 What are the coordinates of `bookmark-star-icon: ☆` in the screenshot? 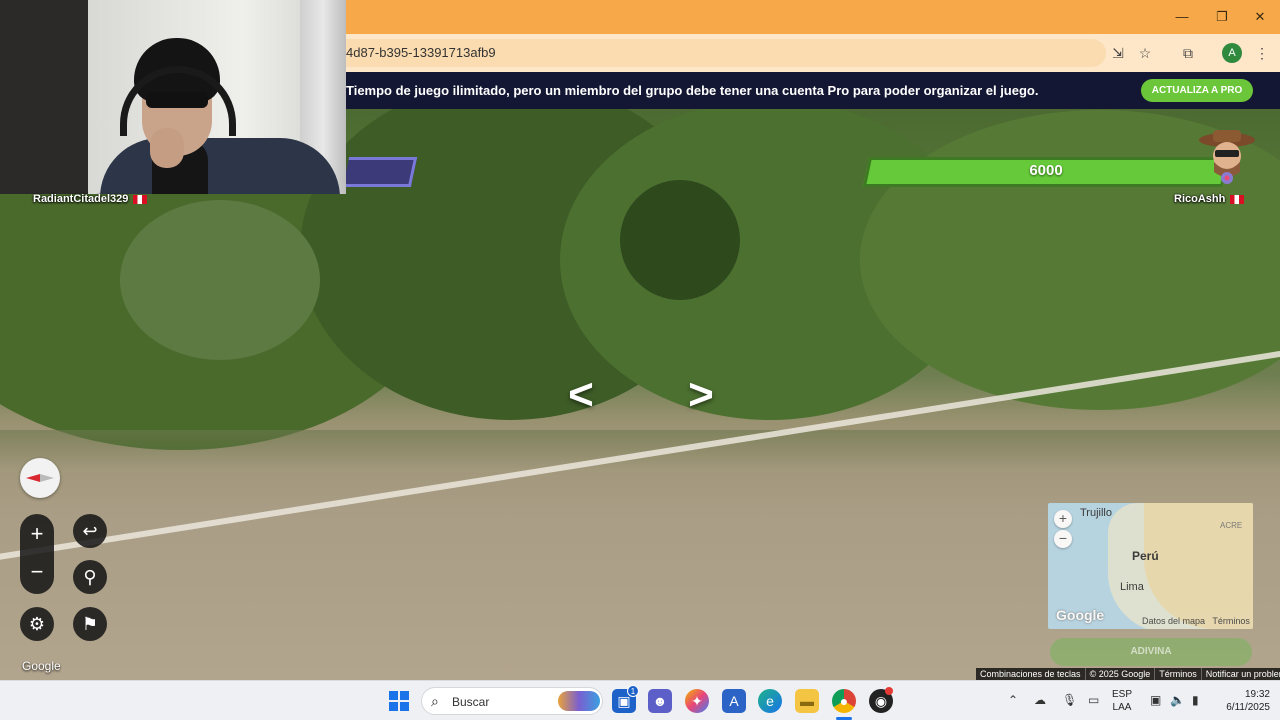 It's located at (1145, 53).